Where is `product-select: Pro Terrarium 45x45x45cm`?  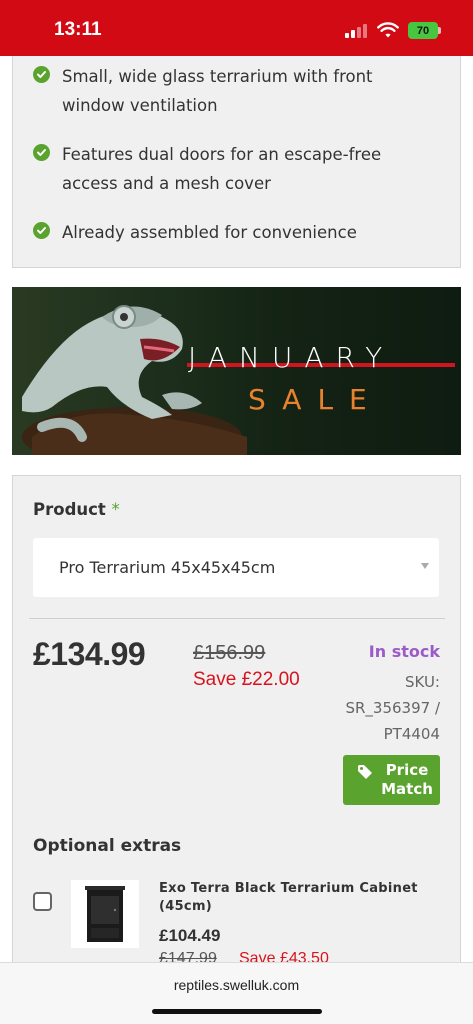 product-select: Pro Terrarium 45x45x45cm is located at coordinates (236, 567).